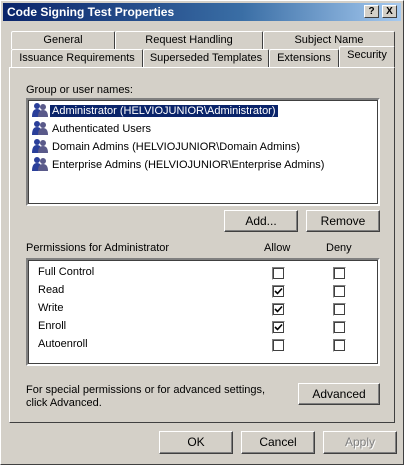 This screenshot has height=465, width=404. Describe the element at coordinates (98, 248) in the screenshot. I see `permissions-label: Permissions for Administrator` at that location.